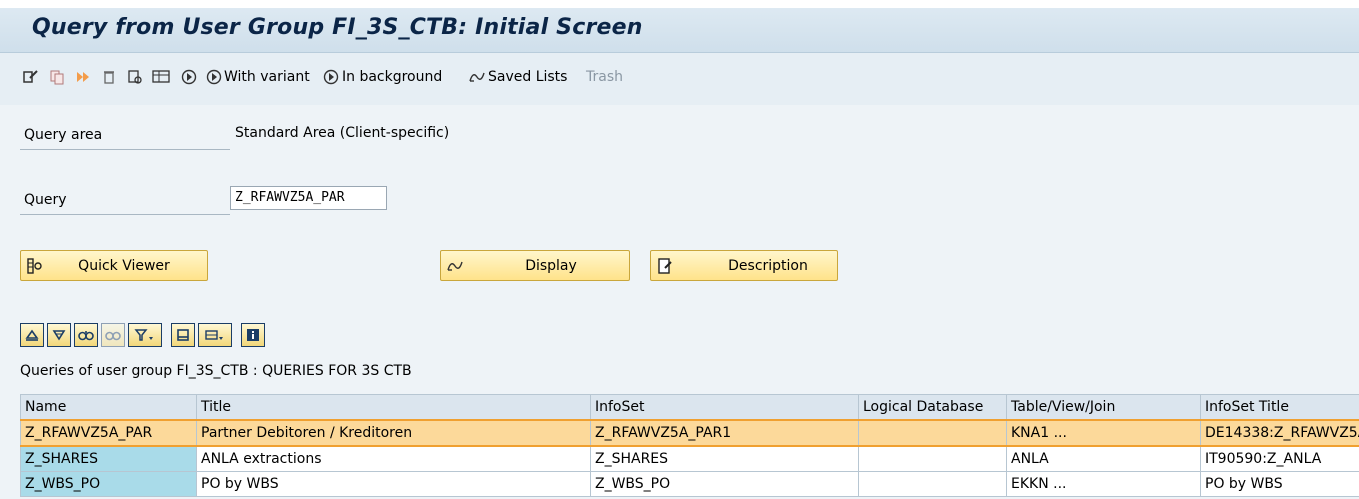 The image size is (1359, 499). Describe the element at coordinates (109, 77) in the screenshot. I see `delete-icon` at that location.